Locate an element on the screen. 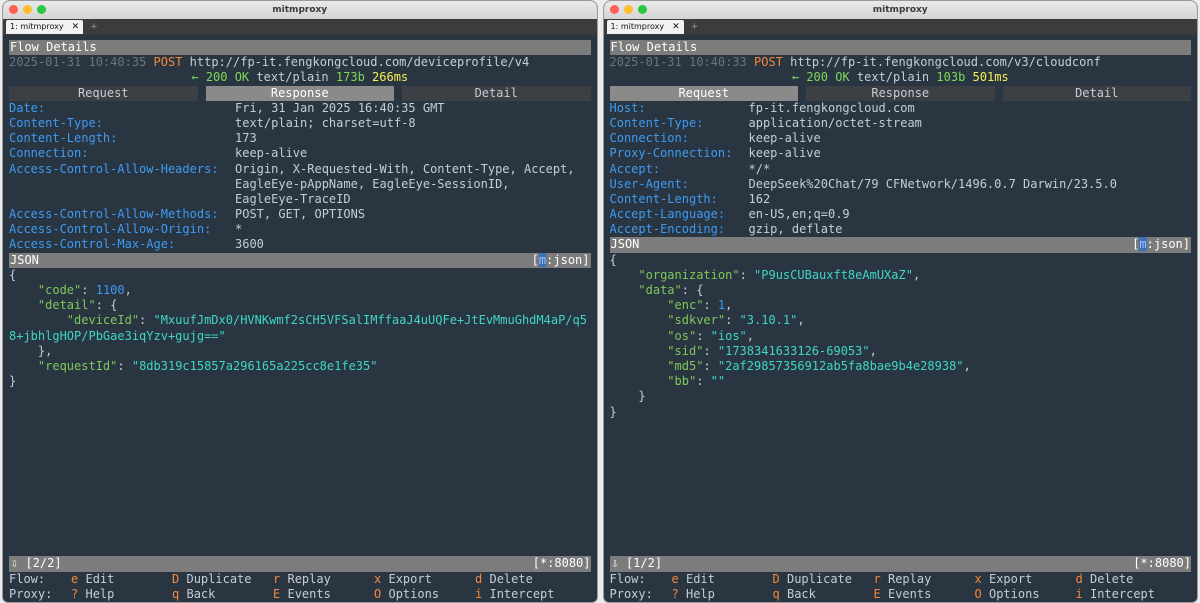  listen-address: [*:8080] is located at coordinates (1162, 563).